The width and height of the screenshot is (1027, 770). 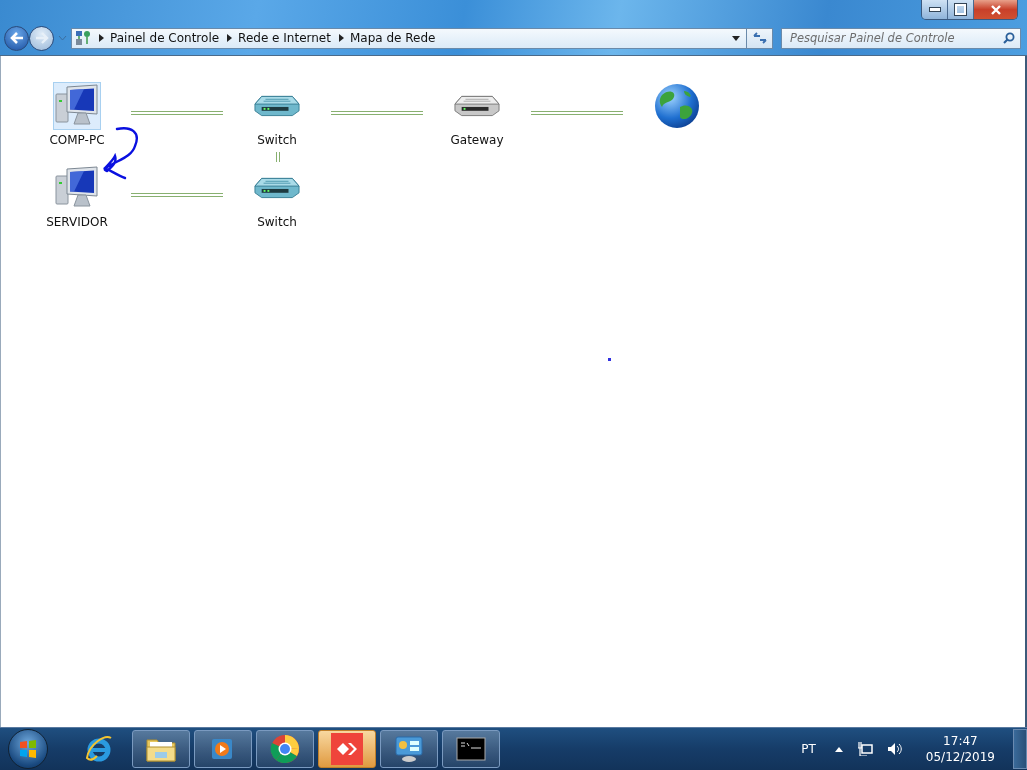 I want to click on back-arrow-icon, so click(x=16, y=38).